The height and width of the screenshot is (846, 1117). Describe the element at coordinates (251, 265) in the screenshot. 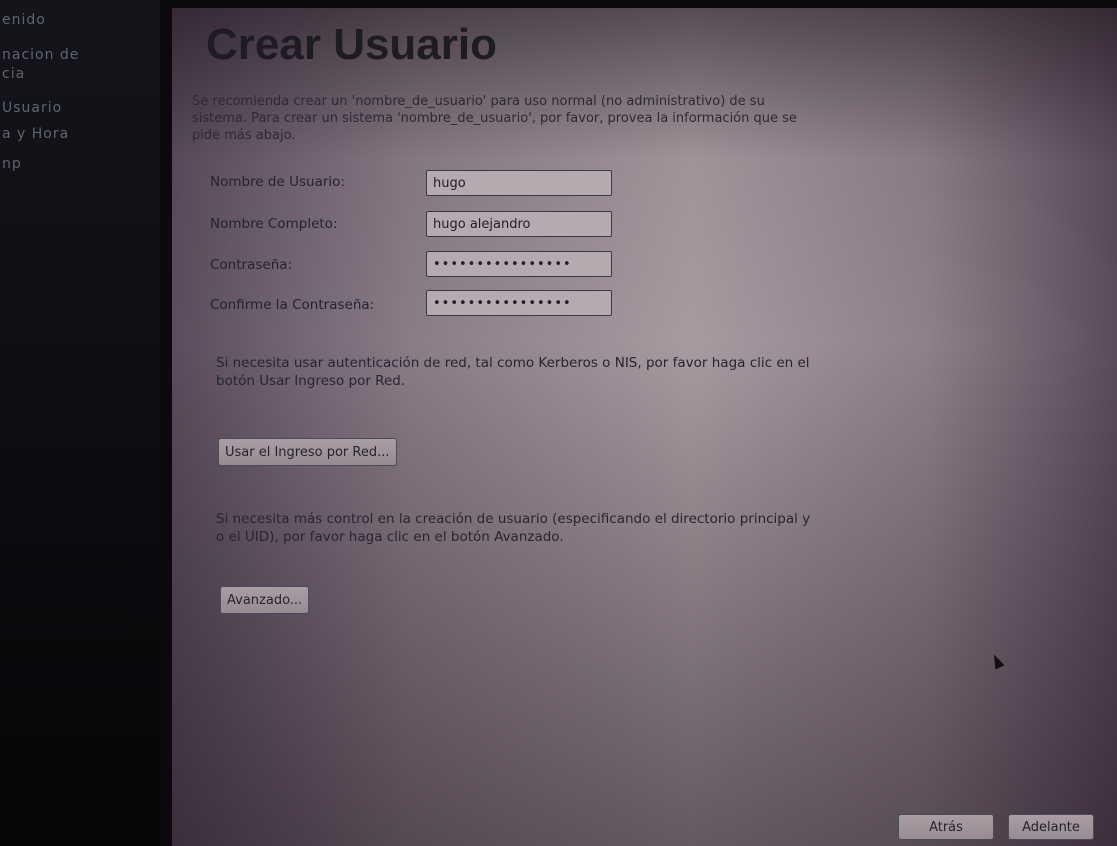

I see `password-label: Contraseña:` at that location.